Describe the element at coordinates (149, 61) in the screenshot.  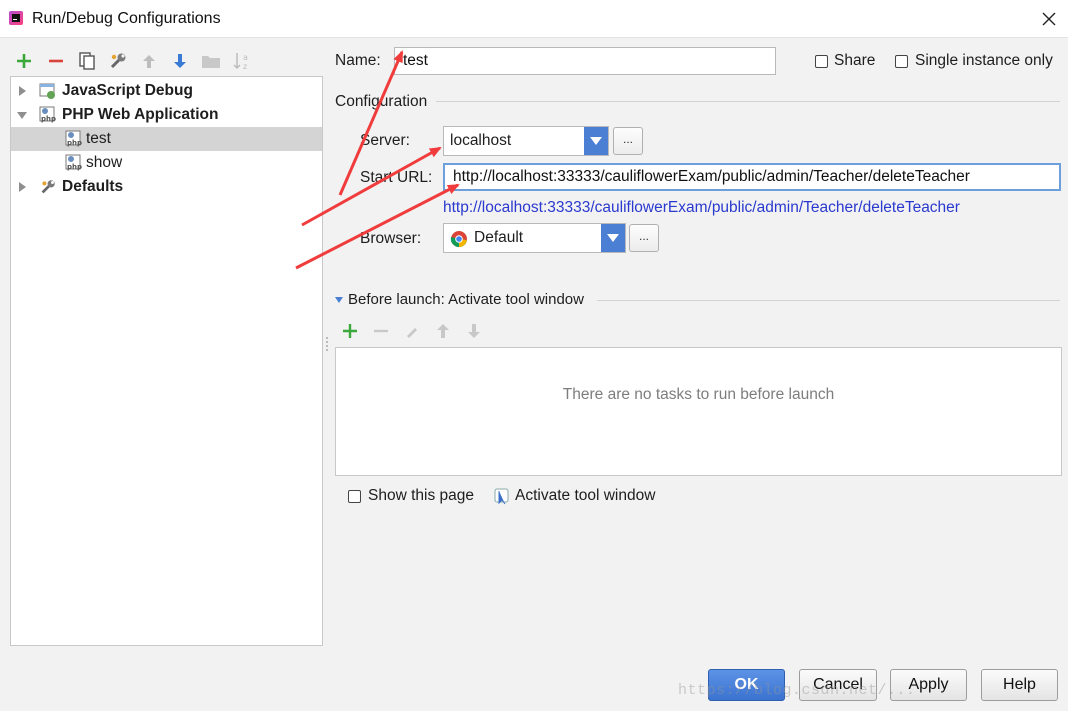
I see `move-up-icon` at that location.